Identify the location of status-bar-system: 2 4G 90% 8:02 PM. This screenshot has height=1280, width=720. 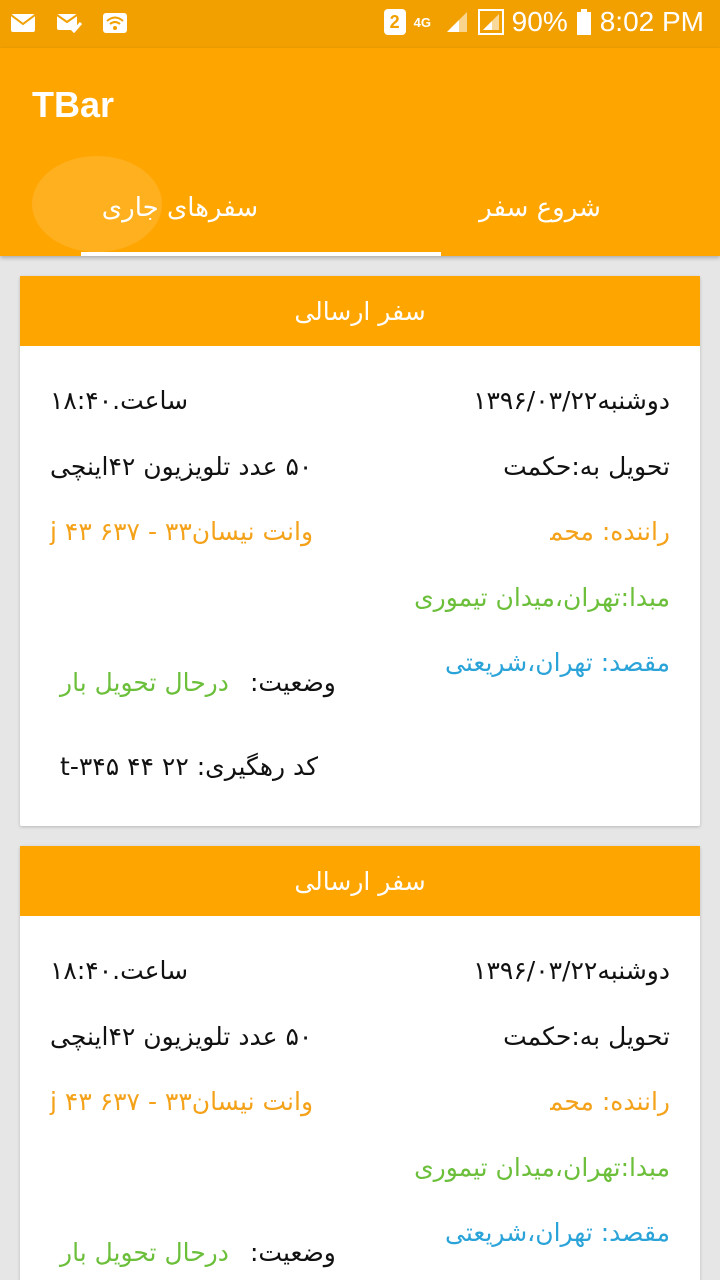
(543, 22).